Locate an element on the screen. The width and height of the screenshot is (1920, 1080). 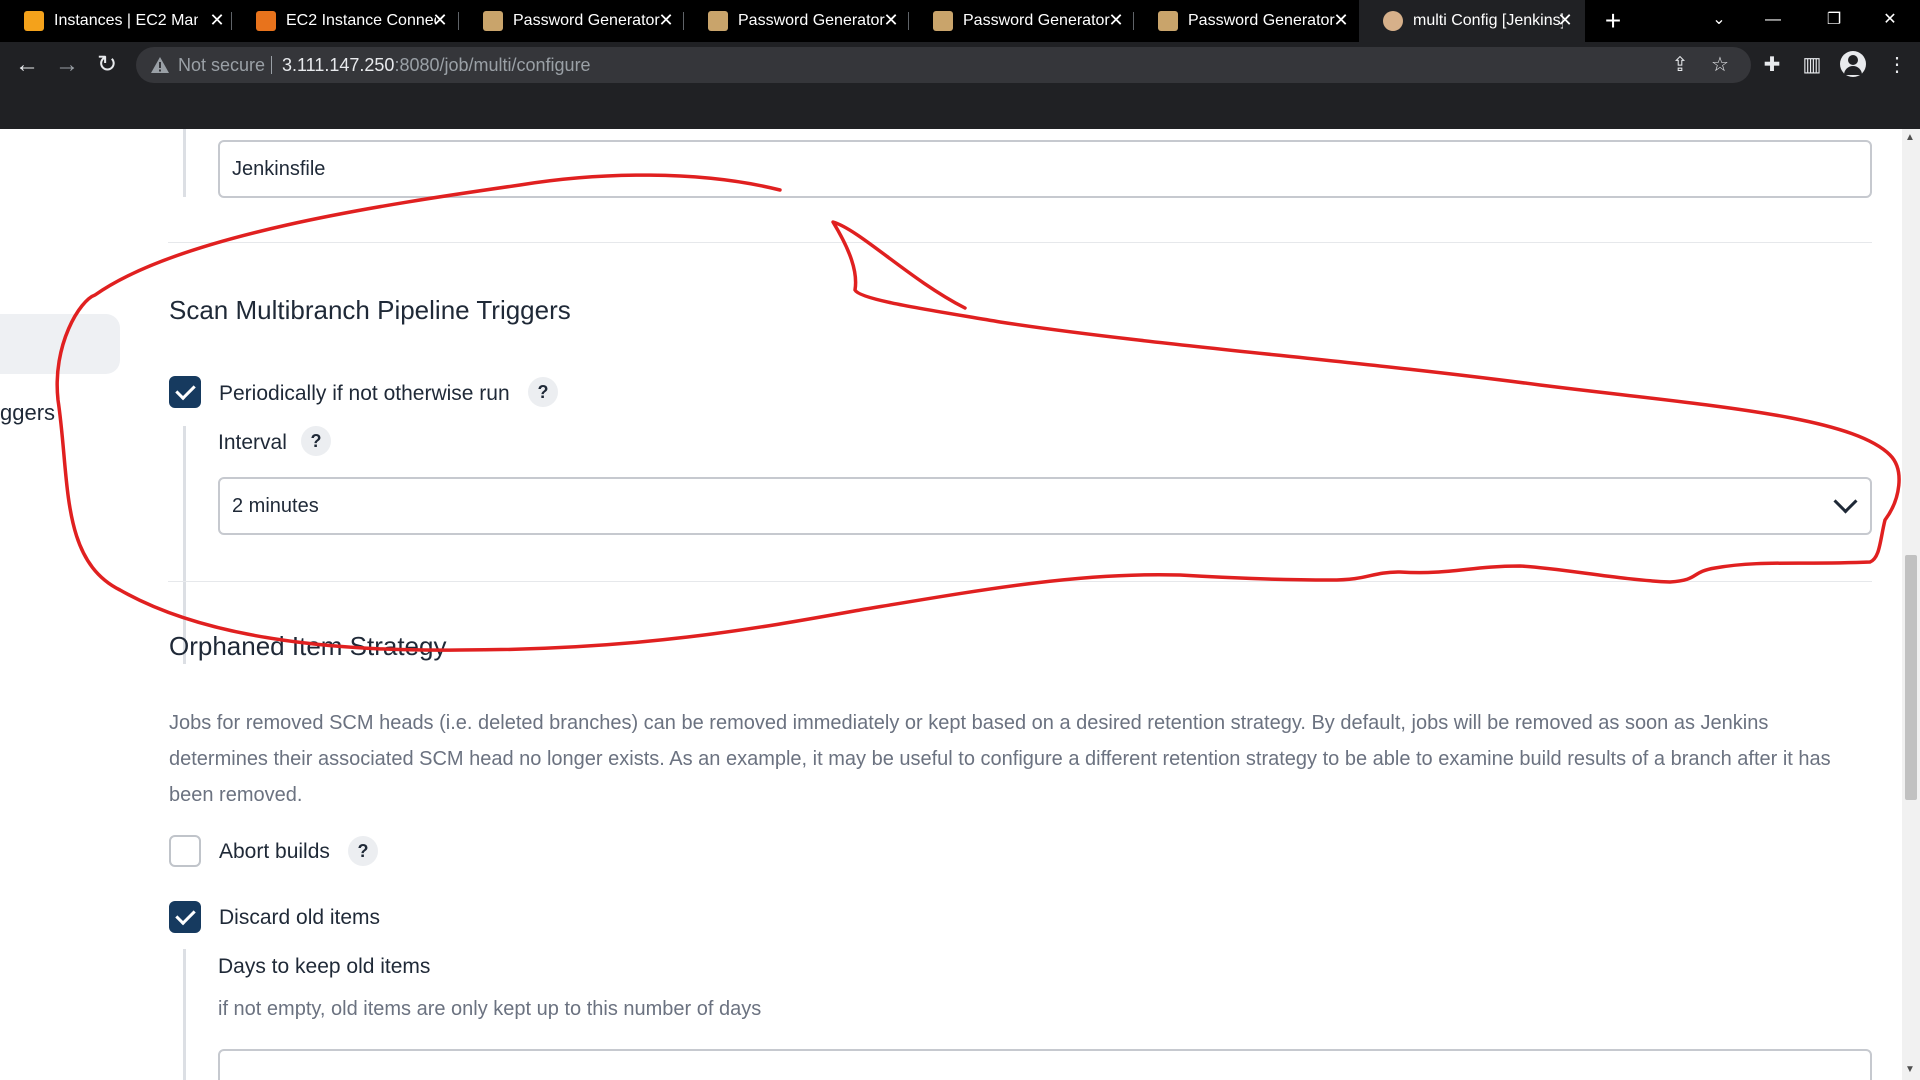
tab-password-generator-3: Password Generator ✕ is located at coordinates (1021, 21).